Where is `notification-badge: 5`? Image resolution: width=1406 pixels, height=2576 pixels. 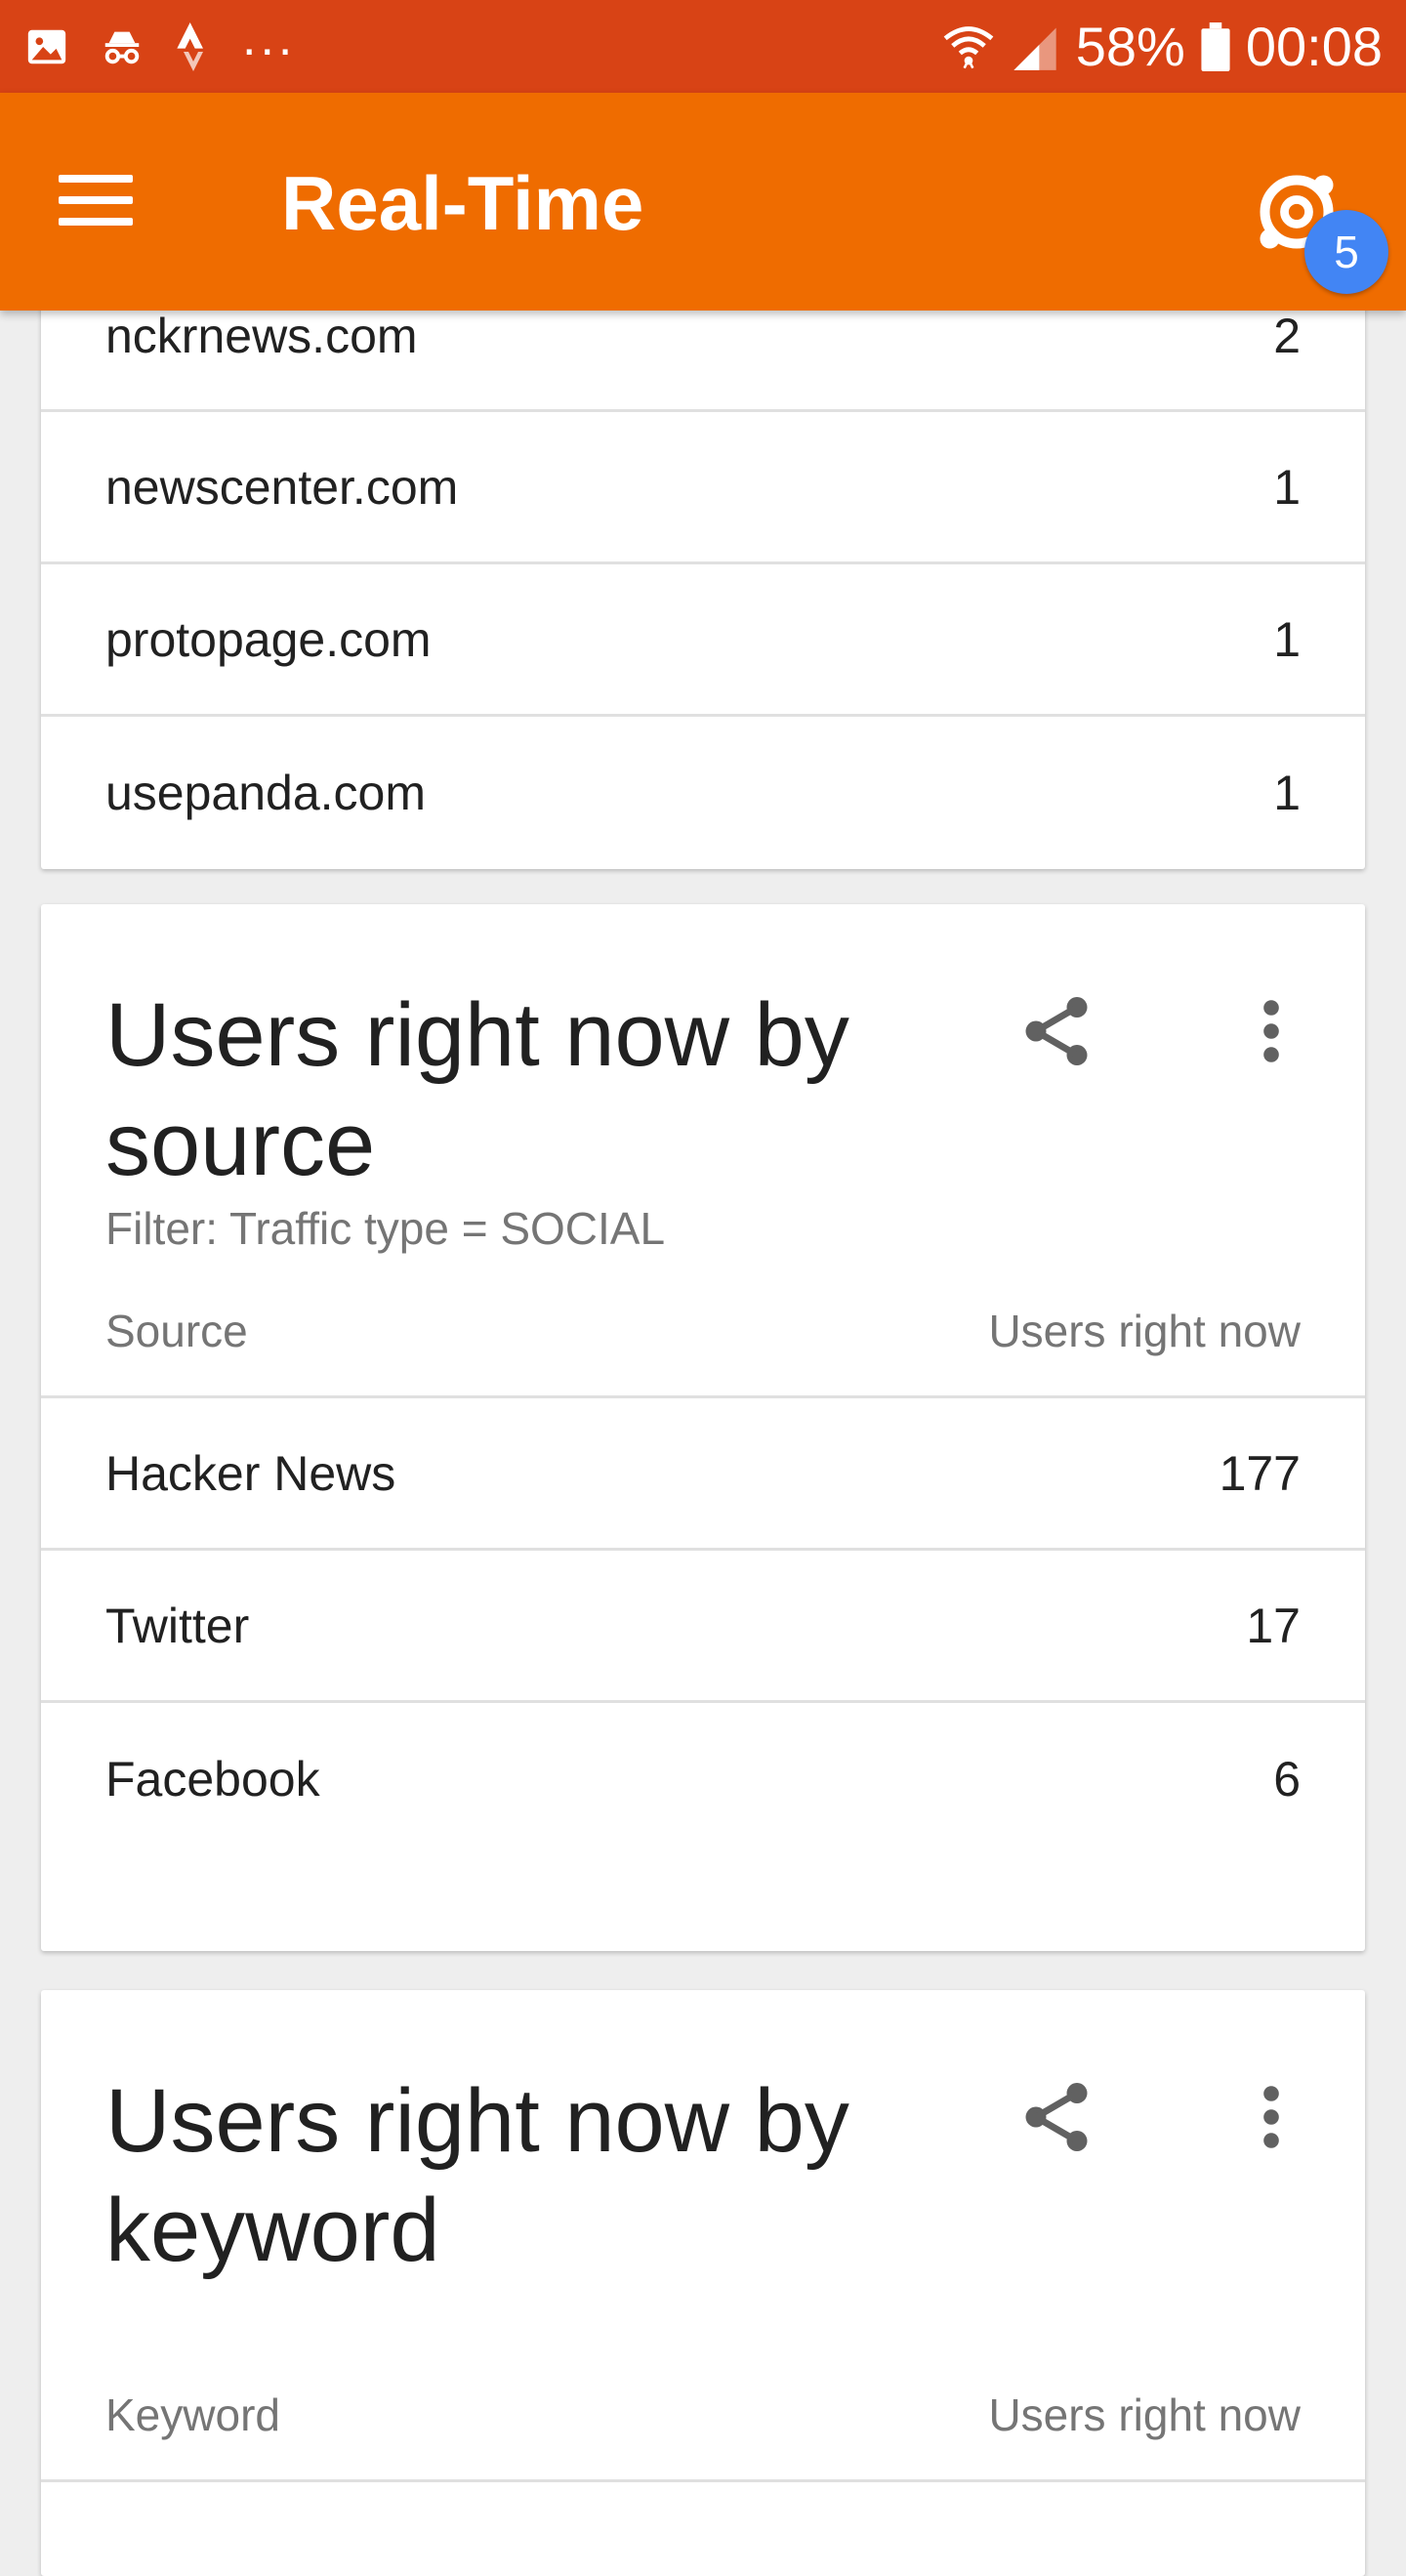 notification-badge: 5 is located at coordinates (1346, 252).